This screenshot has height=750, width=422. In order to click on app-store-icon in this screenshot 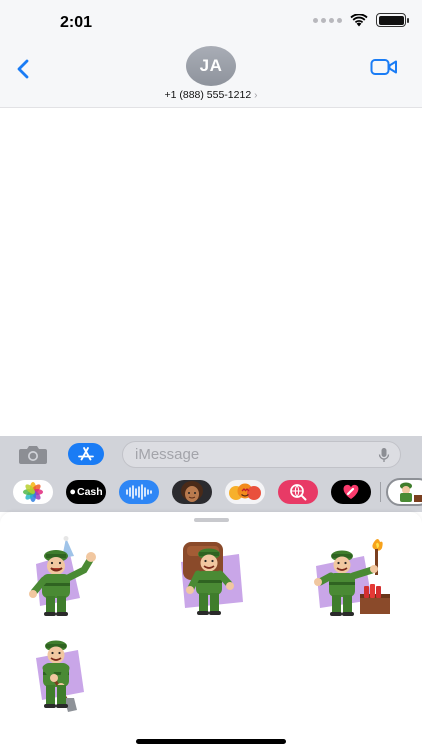, I will do `click(86, 454)`.